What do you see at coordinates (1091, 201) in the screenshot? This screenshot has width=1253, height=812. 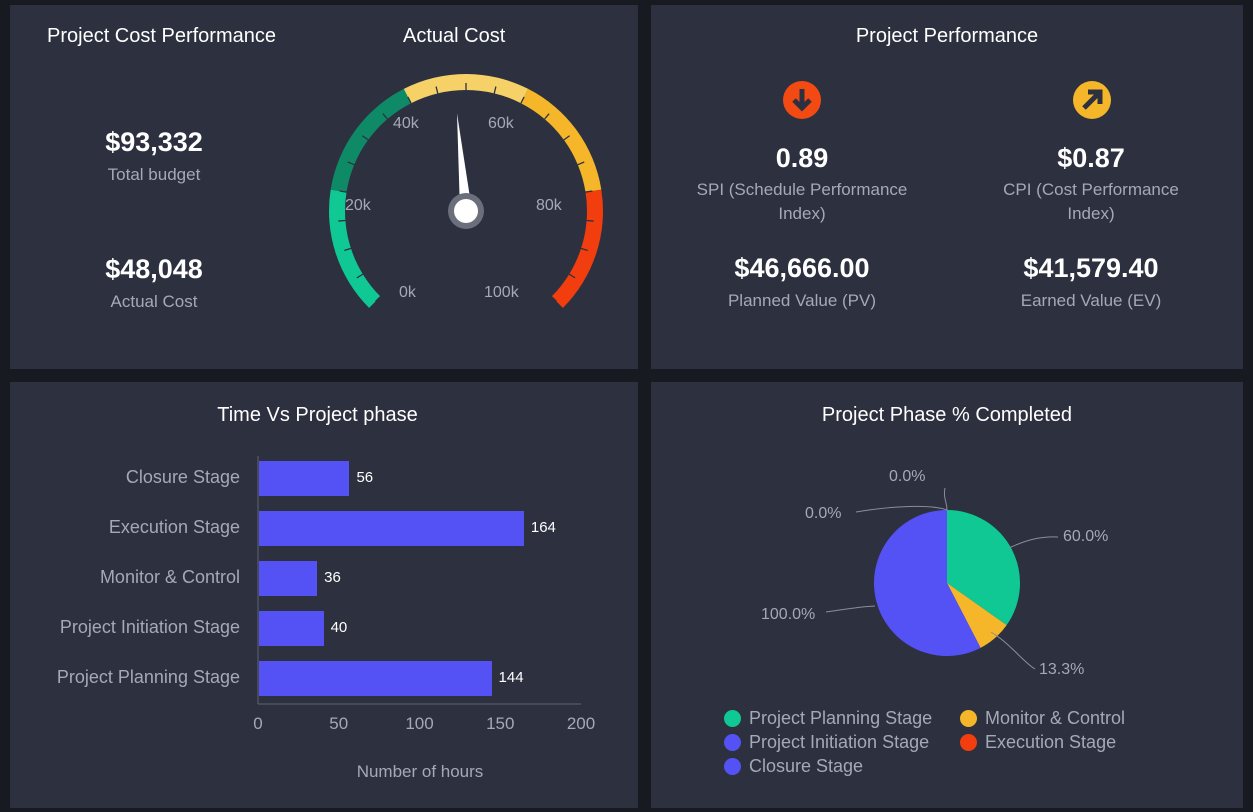 I see `cpi-label: CPI (Cost Performance Index)` at bounding box center [1091, 201].